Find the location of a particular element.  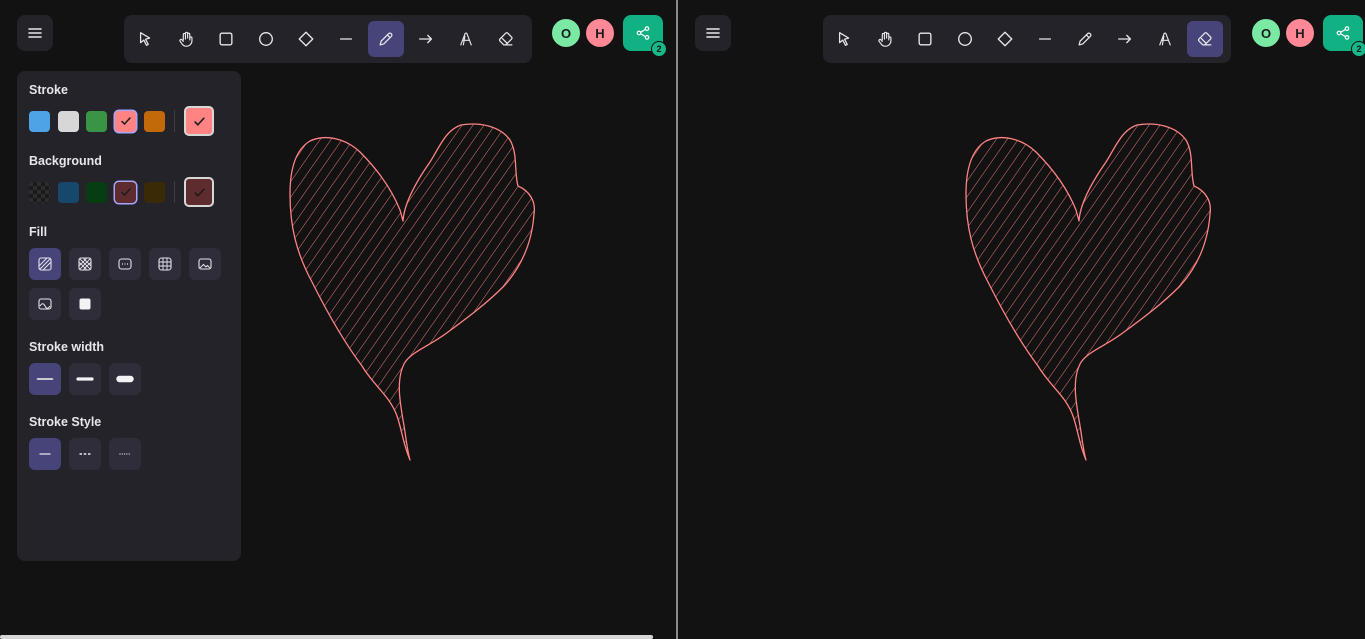

stroke-label: Stroke is located at coordinates (48, 90).